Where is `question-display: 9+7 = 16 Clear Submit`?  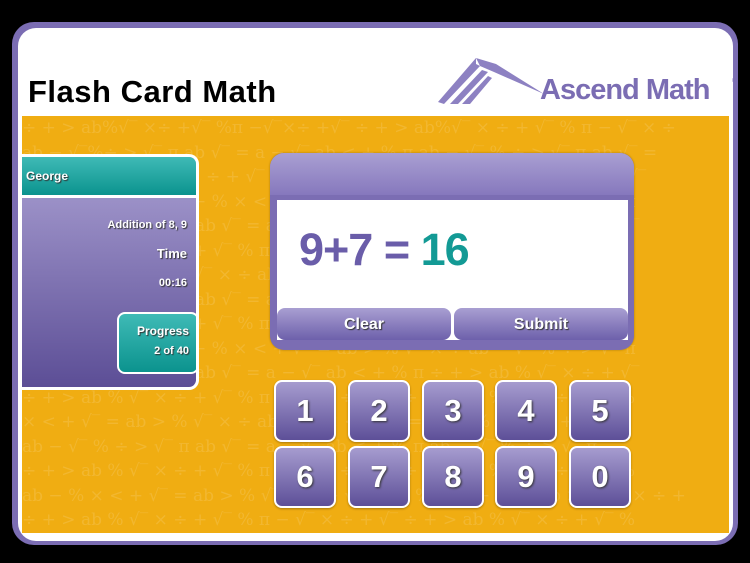
question-display: 9+7 = 16 Clear Submit is located at coordinates (452, 270).